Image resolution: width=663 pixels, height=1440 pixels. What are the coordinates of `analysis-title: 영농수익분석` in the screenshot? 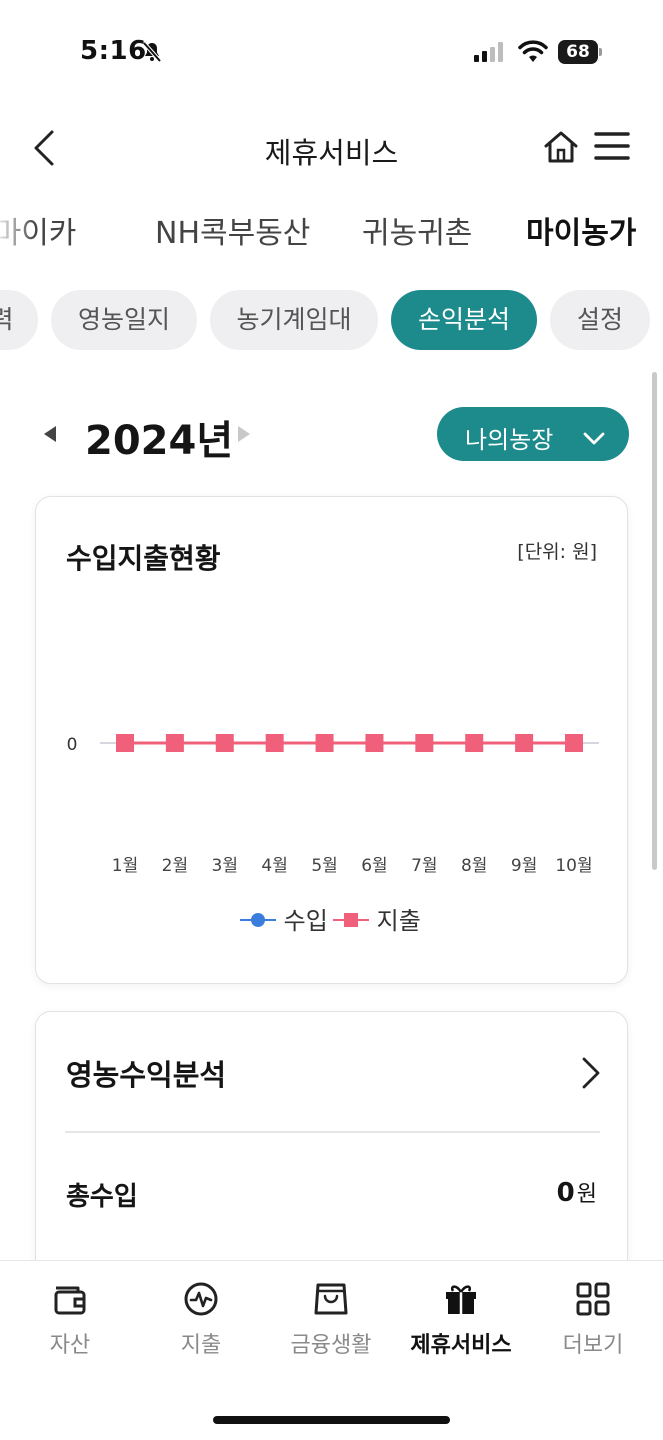 It's located at (146, 1075).